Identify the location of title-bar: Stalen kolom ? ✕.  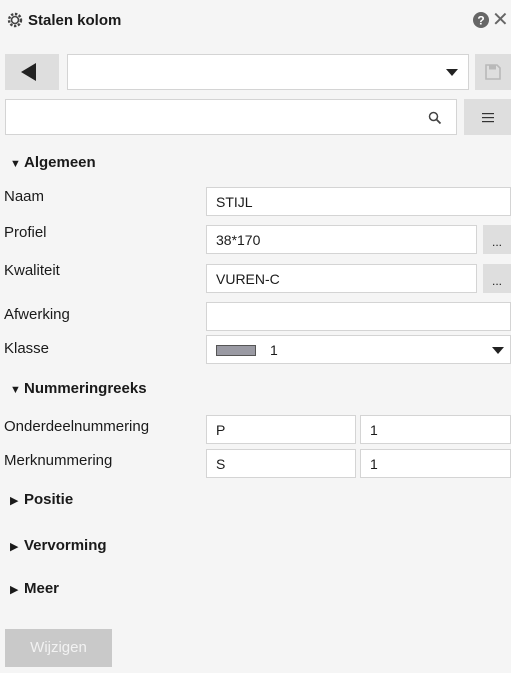
(255, 22).